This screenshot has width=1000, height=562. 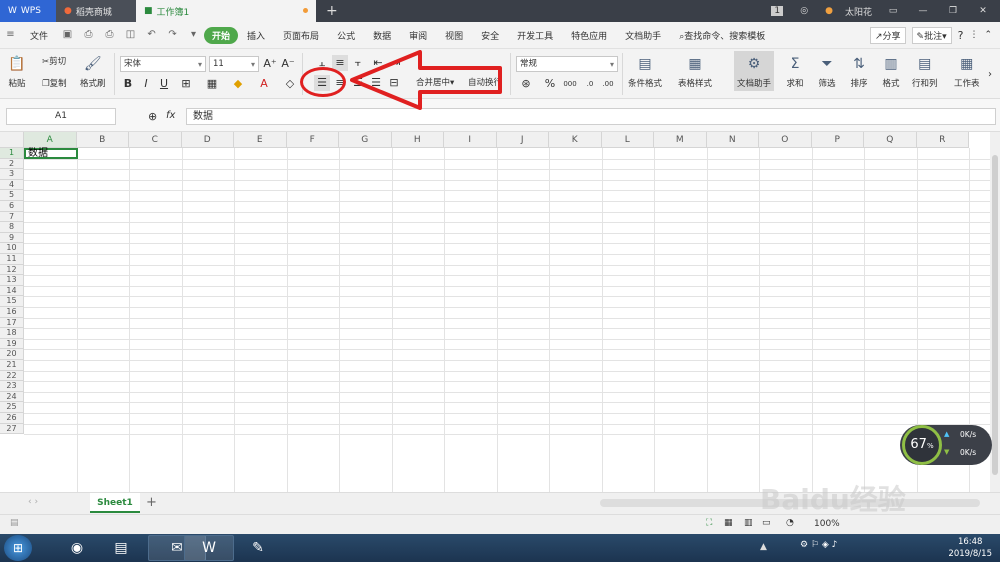 What do you see at coordinates (151, 35) in the screenshot?
I see `undo-icon: ↶` at bounding box center [151, 35].